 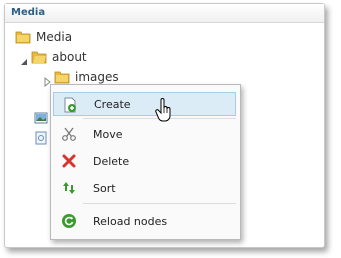 I want to click on tree-node-label: about, so click(x=69, y=57).